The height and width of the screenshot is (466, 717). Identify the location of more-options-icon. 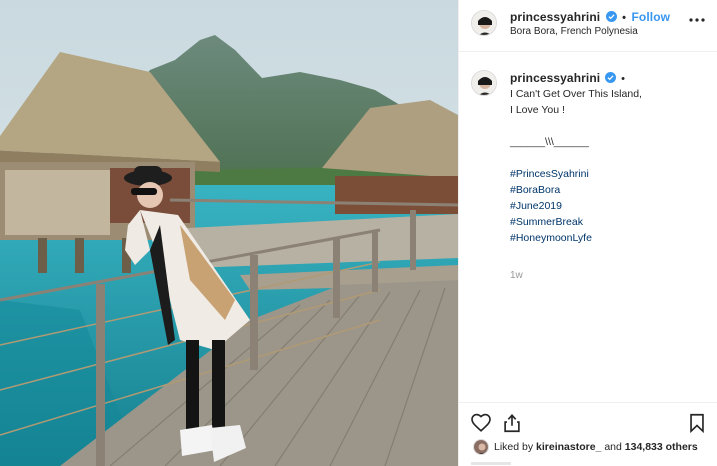
(697, 20).